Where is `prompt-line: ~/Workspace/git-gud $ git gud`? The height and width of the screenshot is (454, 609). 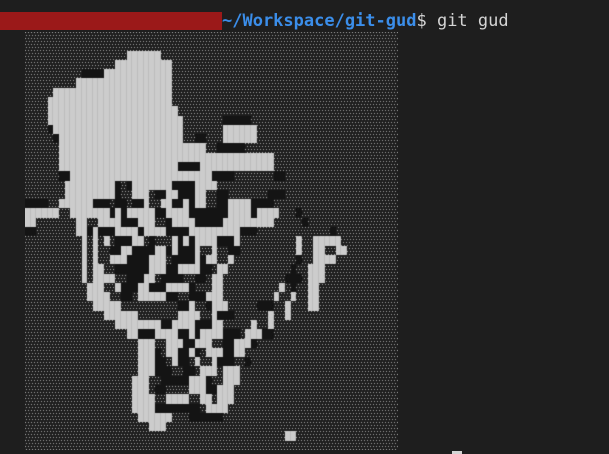
prompt-line: ~/Workspace/git-gud $ git gud is located at coordinates (254, 21).